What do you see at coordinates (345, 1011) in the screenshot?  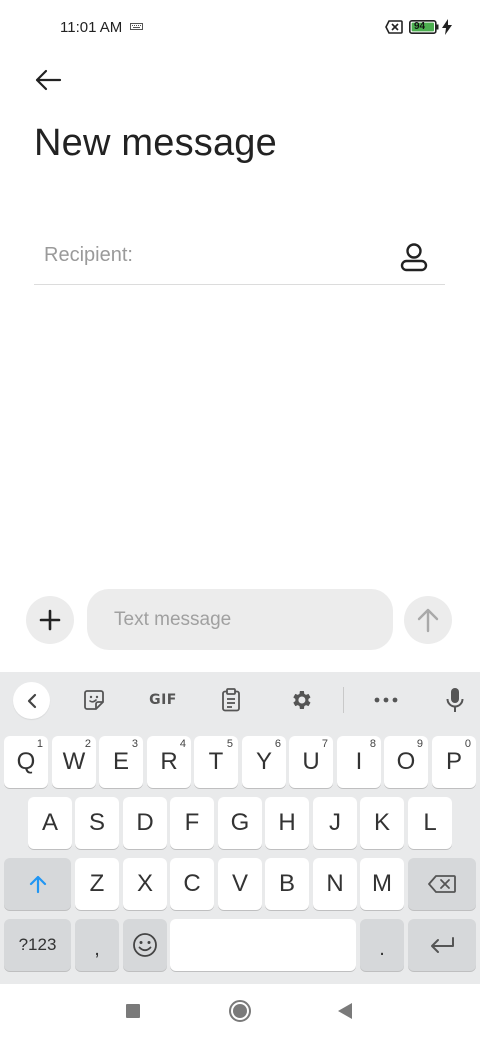 I see `back-triangle-icon` at bounding box center [345, 1011].